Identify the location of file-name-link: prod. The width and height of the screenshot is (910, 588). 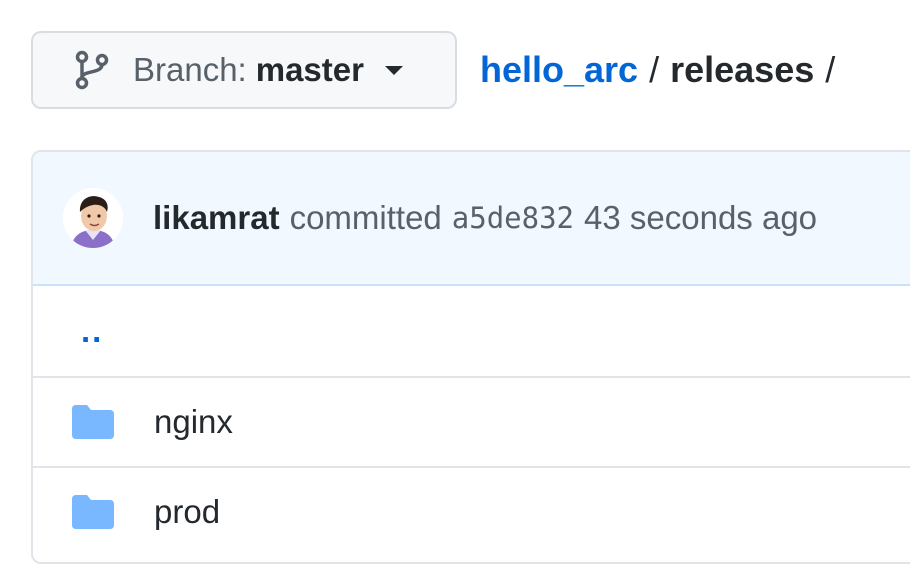
(187, 512).